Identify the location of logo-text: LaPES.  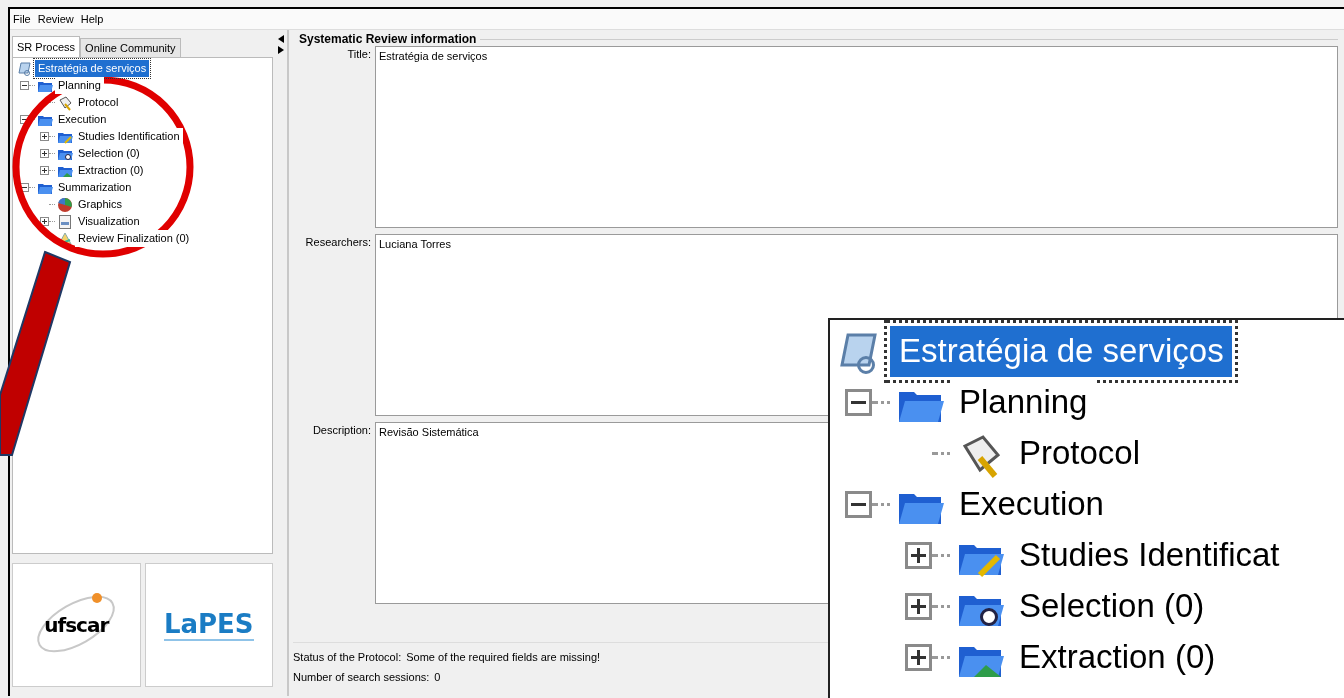
(208, 625).